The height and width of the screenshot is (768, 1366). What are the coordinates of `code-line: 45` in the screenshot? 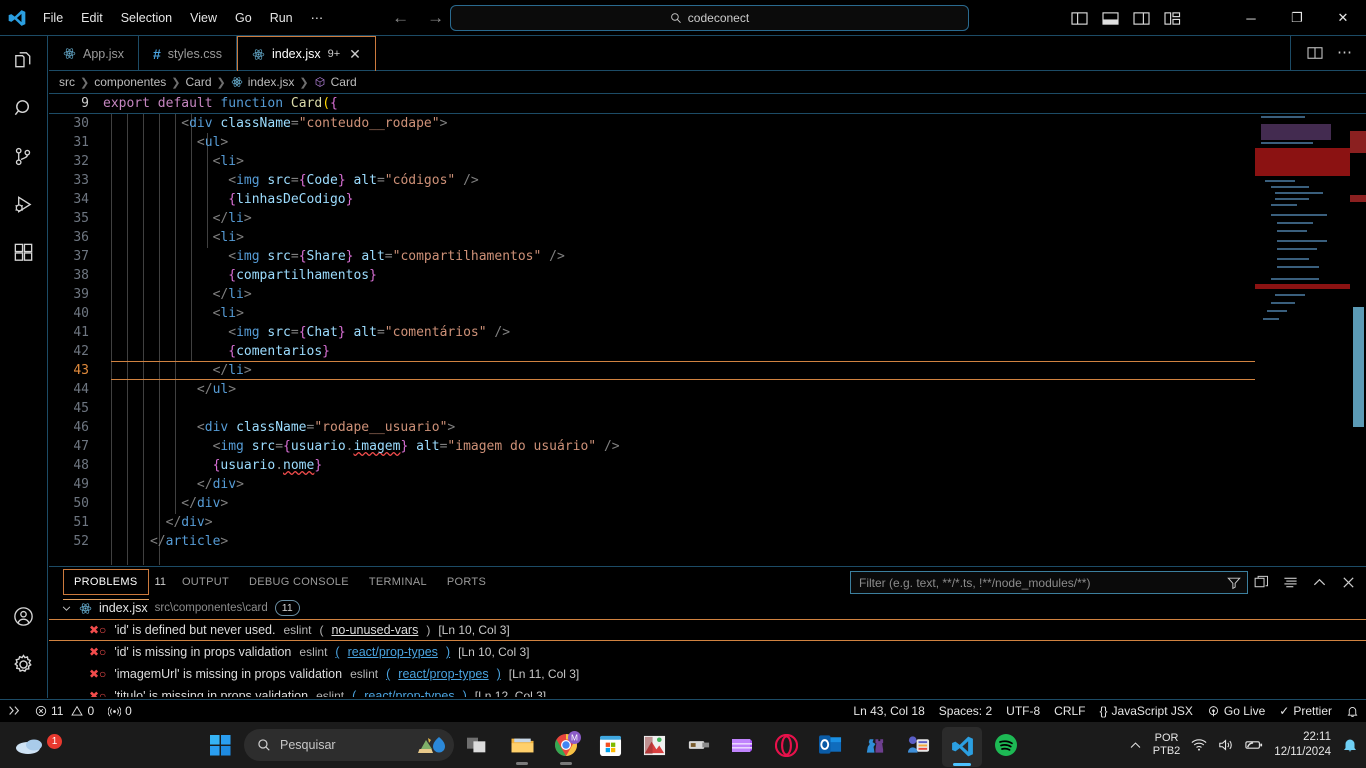 It's located at (707, 408).